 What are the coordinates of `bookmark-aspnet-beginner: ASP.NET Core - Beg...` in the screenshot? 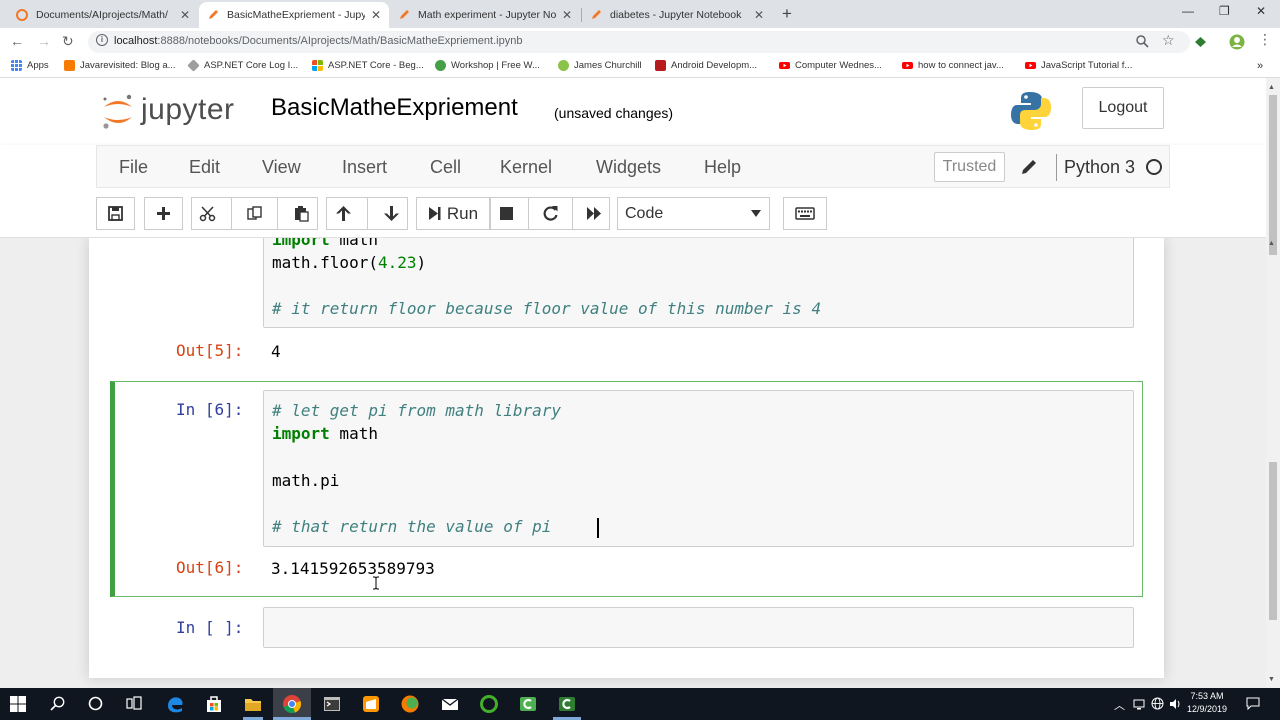 It's located at (368, 65).